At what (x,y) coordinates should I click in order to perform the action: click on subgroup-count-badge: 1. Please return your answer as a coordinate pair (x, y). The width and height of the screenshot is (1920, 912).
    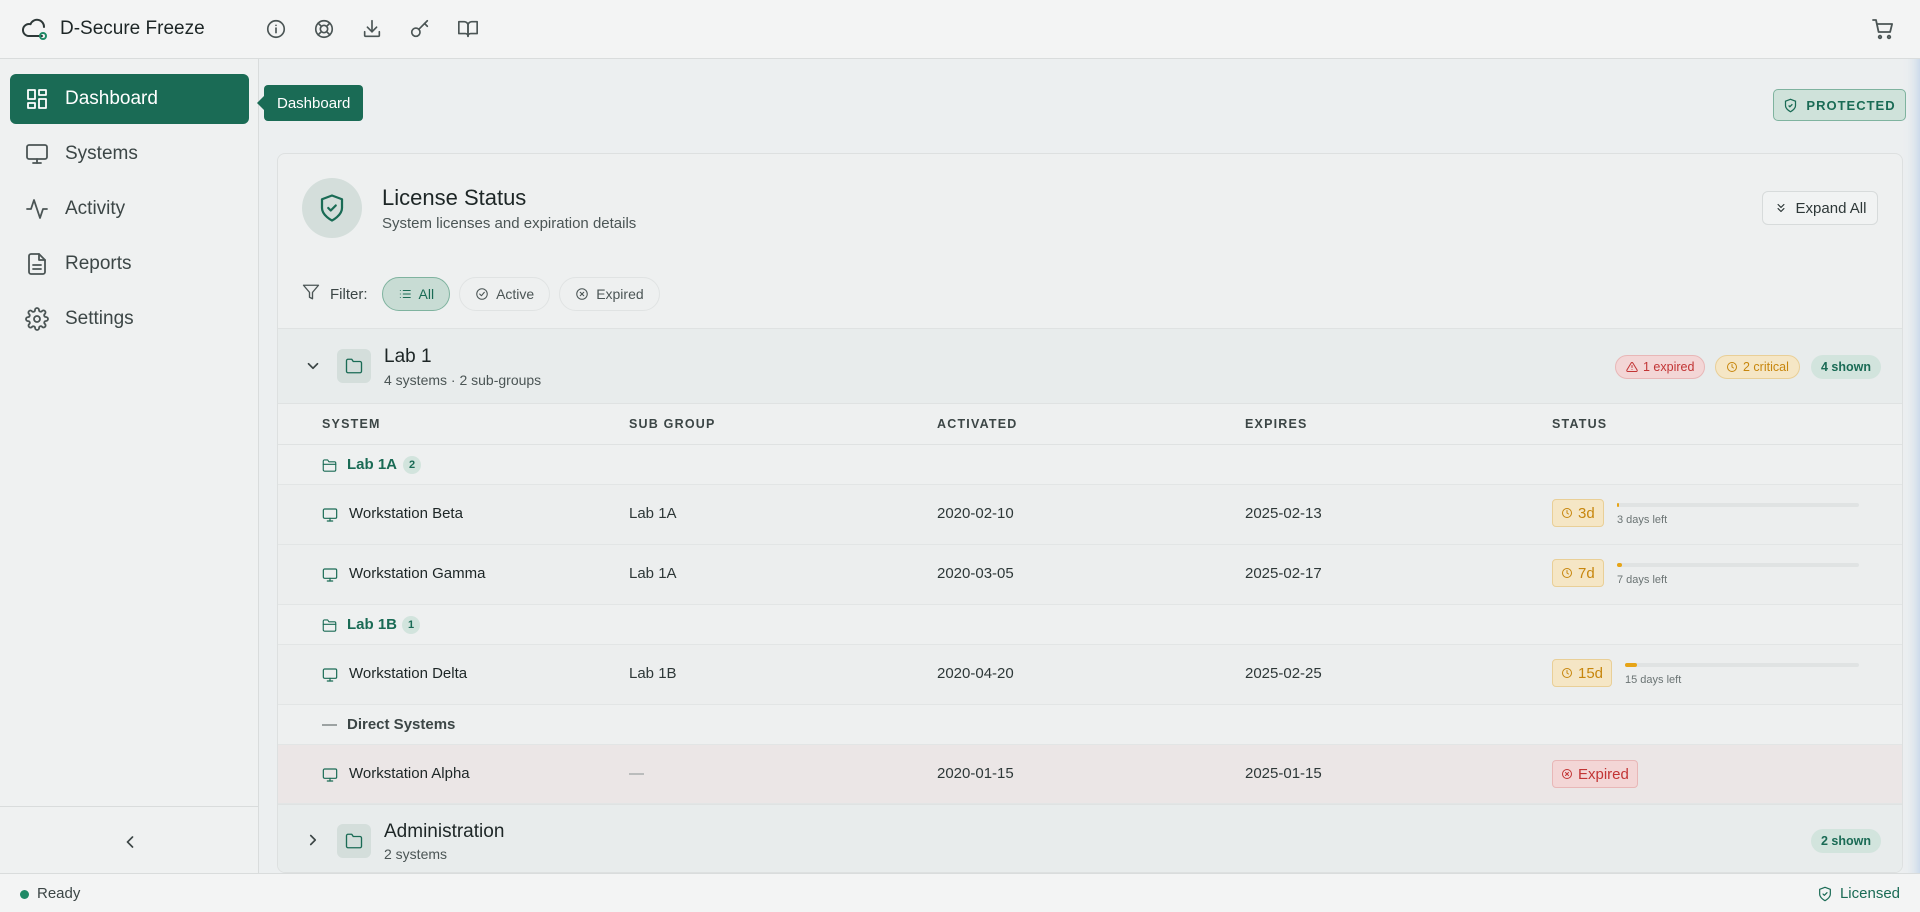
    Looking at the image, I should click on (411, 625).